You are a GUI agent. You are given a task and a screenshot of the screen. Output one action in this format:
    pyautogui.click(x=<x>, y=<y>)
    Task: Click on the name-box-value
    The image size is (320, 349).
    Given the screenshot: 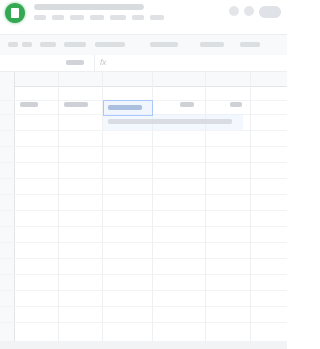 What is the action you would take?
    pyautogui.click(x=75, y=62)
    